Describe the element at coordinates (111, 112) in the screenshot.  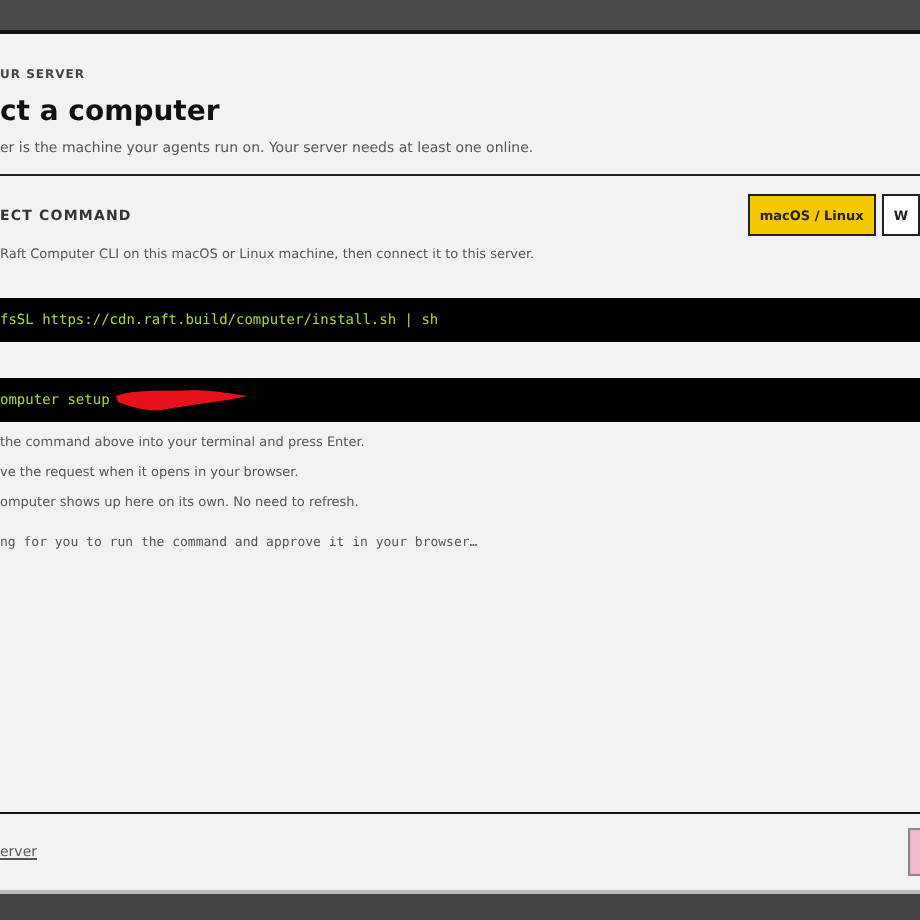
I see `dialog-title: ct a computer` at that location.